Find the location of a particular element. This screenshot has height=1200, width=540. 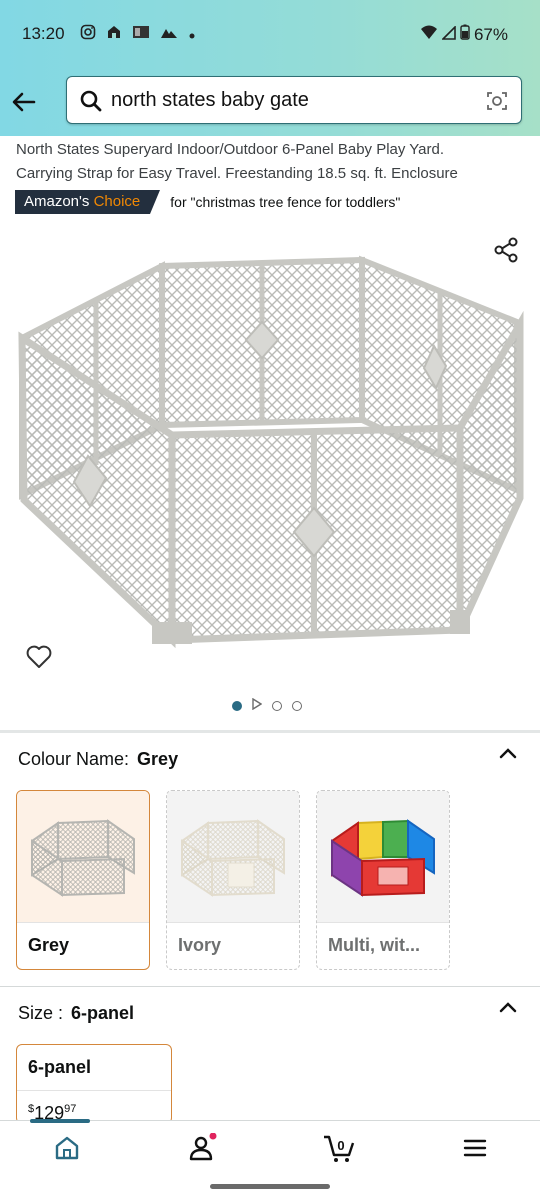

size-option-label: 6-panel is located at coordinates (94, 1068).